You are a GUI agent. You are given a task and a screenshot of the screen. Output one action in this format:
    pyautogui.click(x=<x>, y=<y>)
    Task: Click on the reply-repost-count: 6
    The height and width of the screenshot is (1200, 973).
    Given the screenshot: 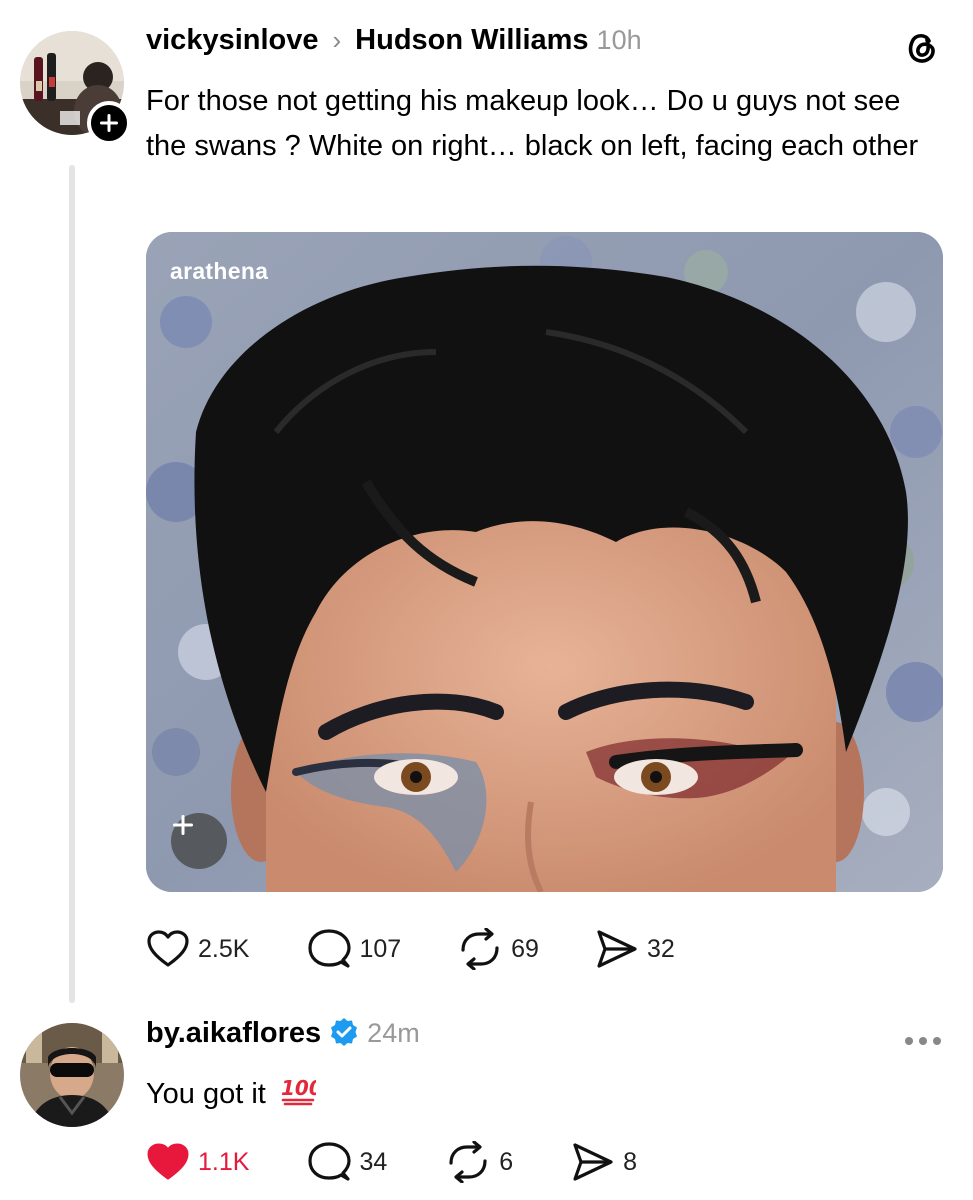 What is the action you would take?
    pyautogui.click(x=506, y=1161)
    